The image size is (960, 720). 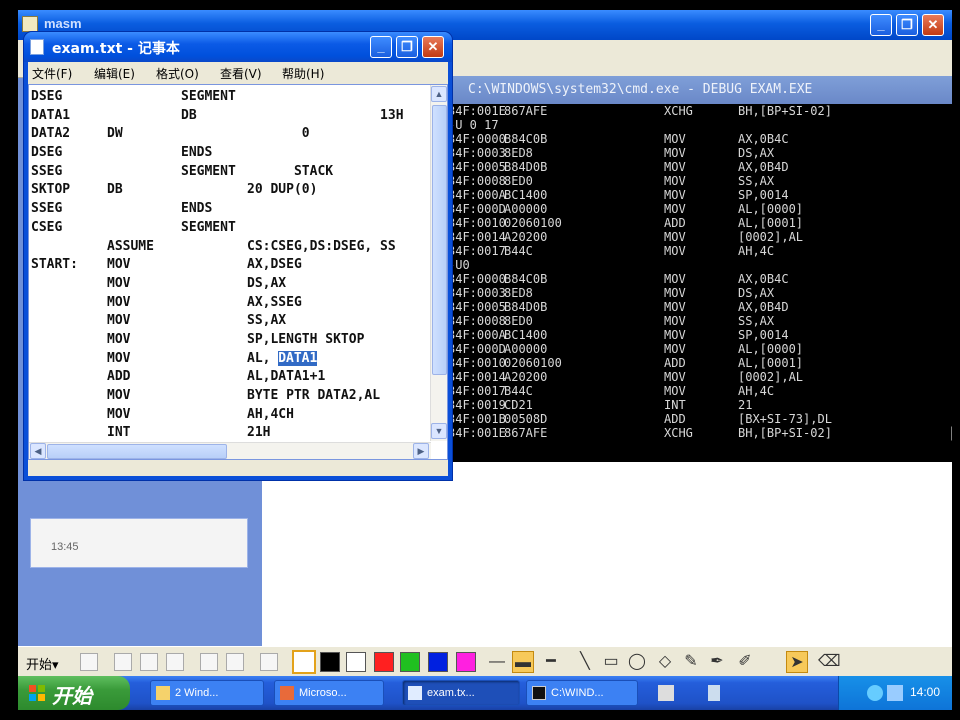 What do you see at coordinates (518, 293) in the screenshot?
I see `cmd-field: 8ED8` at bounding box center [518, 293].